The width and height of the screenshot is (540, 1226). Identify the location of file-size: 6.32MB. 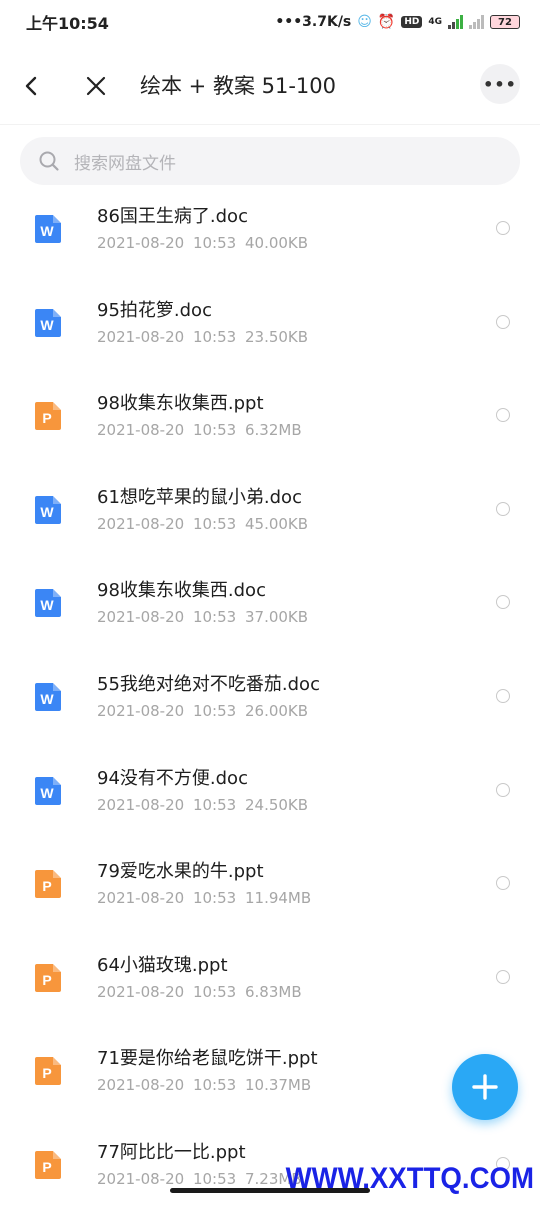
(273, 430).